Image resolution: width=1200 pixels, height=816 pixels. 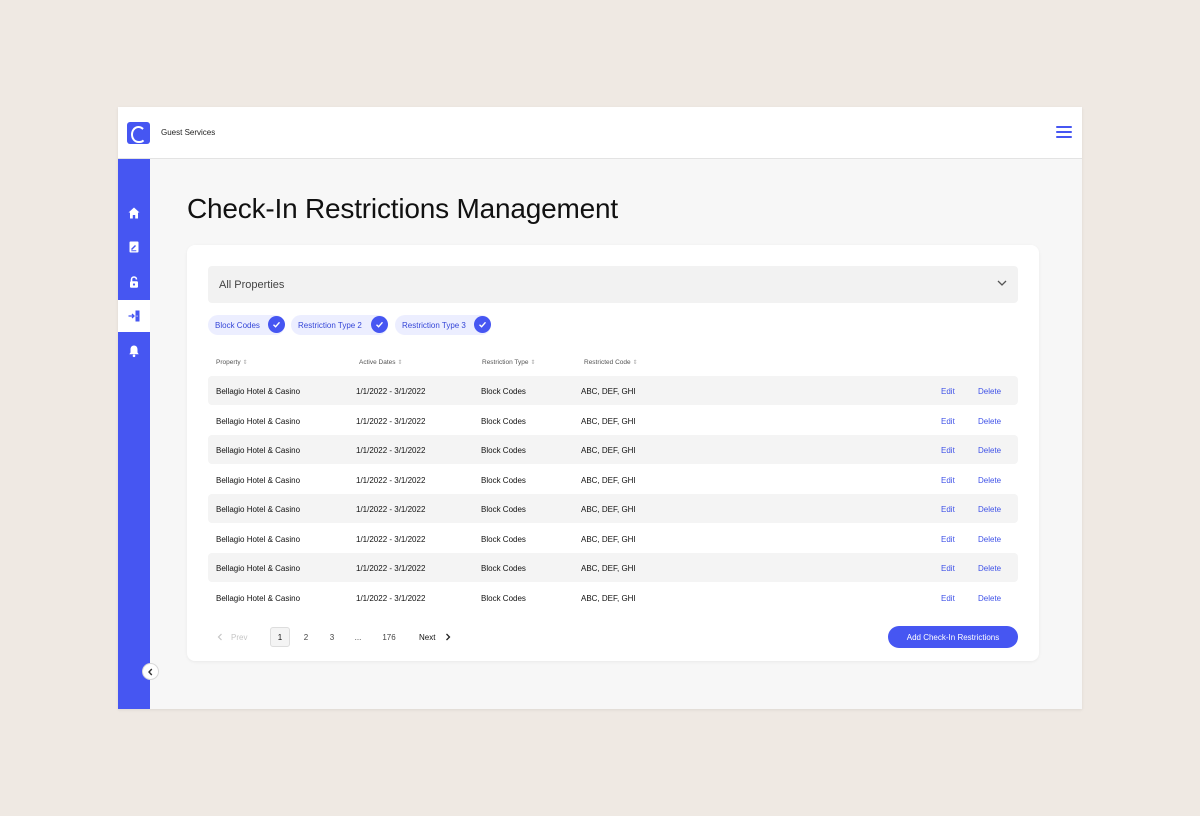 I want to click on app-name: Guest Services, so click(x=188, y=132).